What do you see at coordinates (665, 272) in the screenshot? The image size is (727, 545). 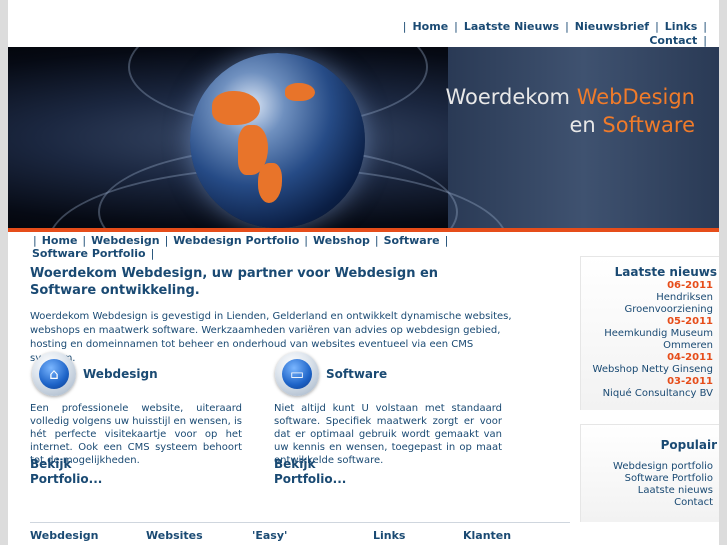 I see `latest-news-title: Laatste nieuws` at bounding box center [665, 272].